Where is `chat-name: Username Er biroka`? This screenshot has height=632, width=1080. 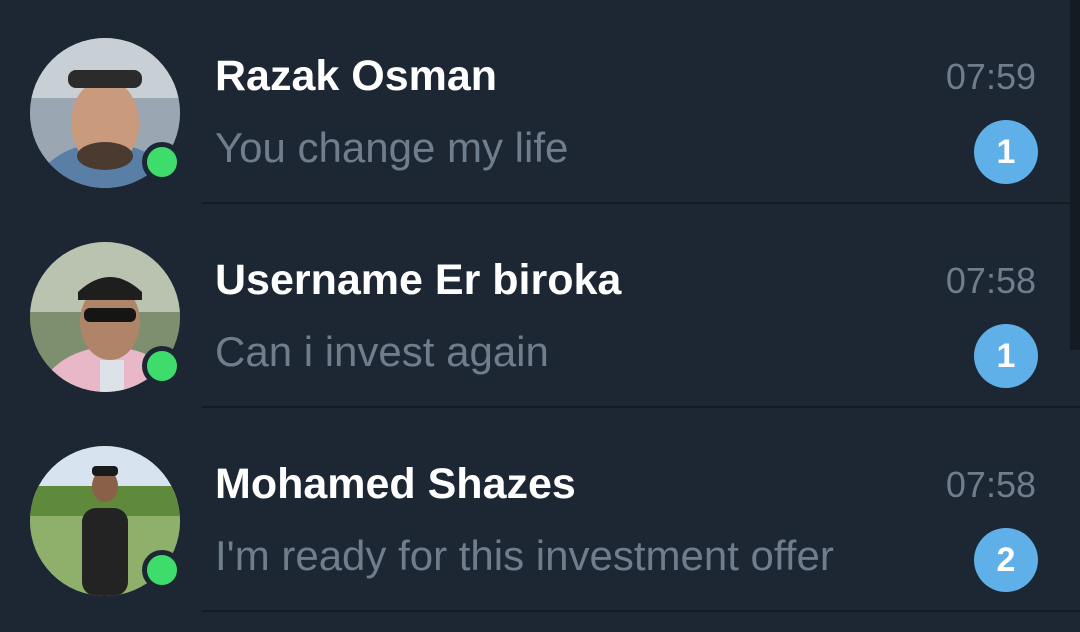
chat-name: Username Er biroka is located at coordinates (418, 280).